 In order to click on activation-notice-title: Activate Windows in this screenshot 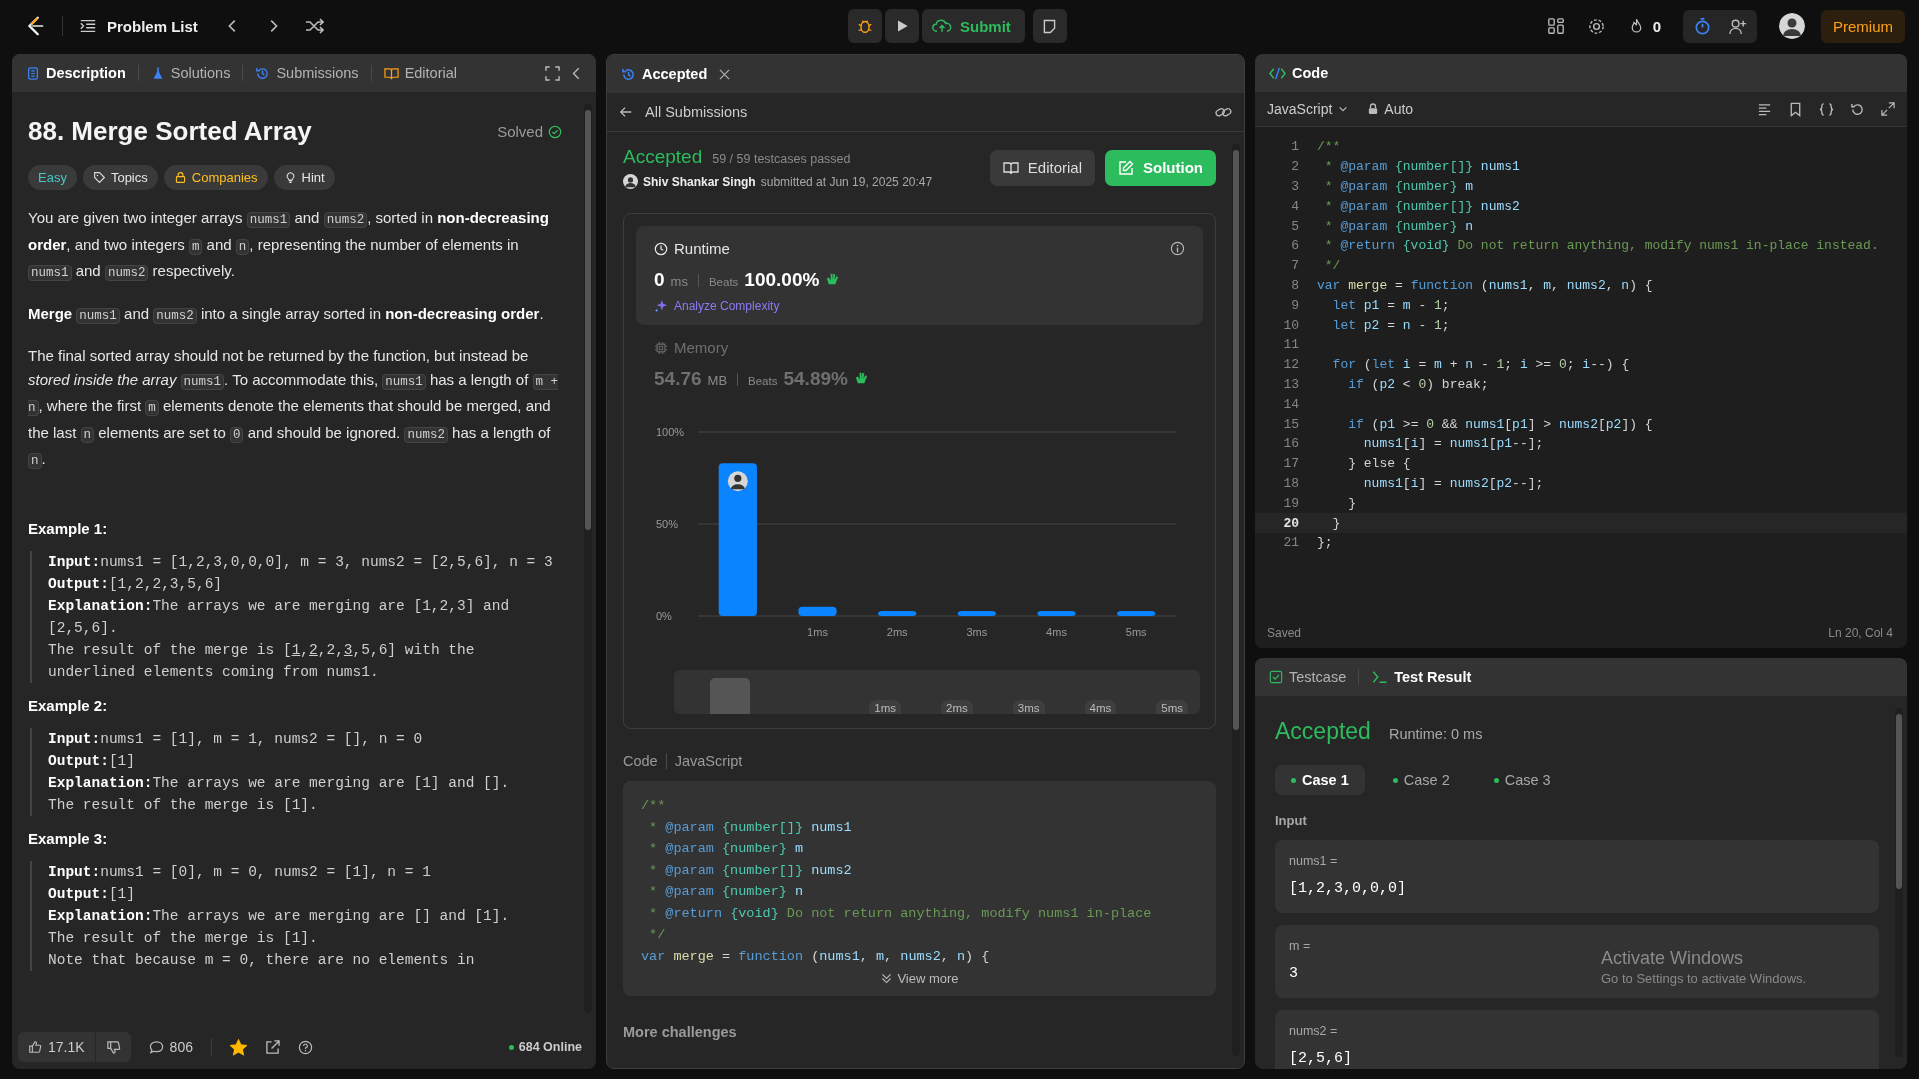, I will do `click(1673, 958)`.